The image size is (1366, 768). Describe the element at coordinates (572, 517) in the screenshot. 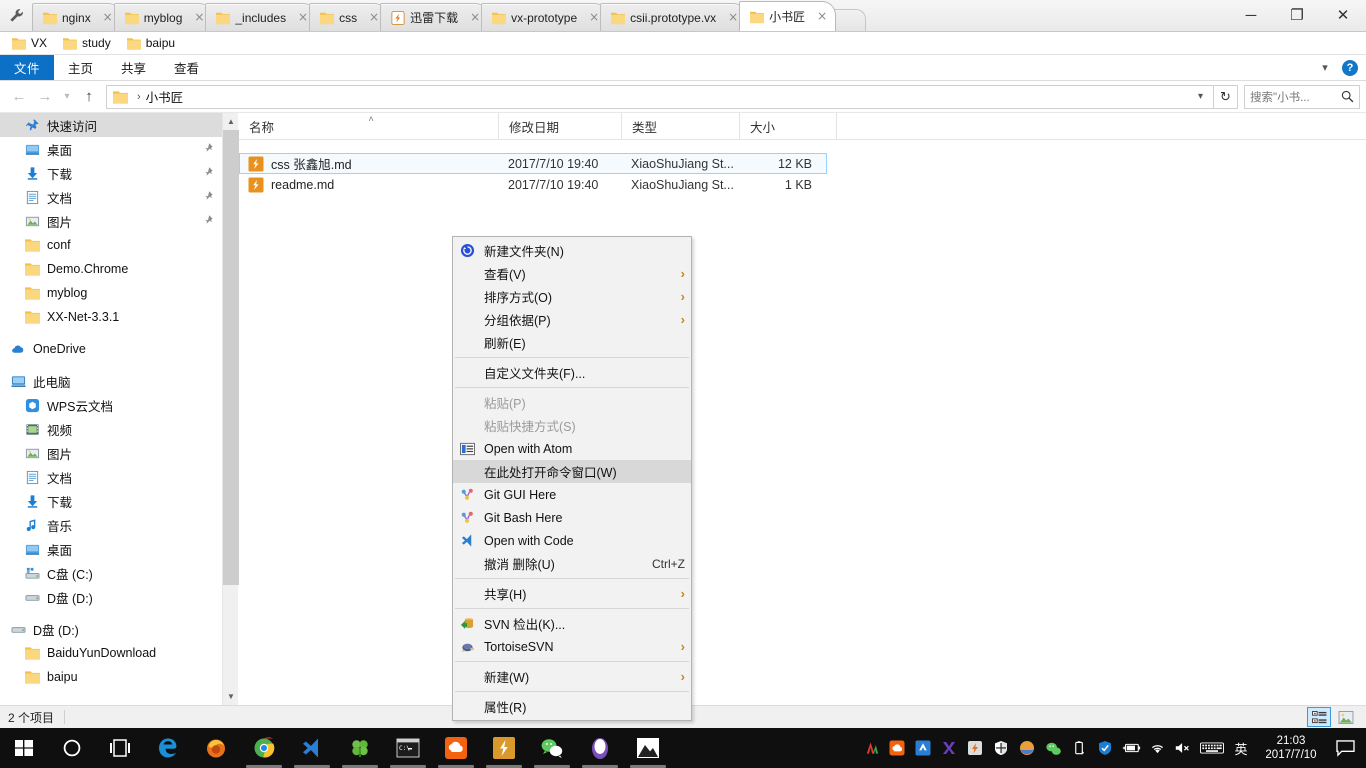

I see `menu-item-git-bash-here: Git Bash Here` at that location.